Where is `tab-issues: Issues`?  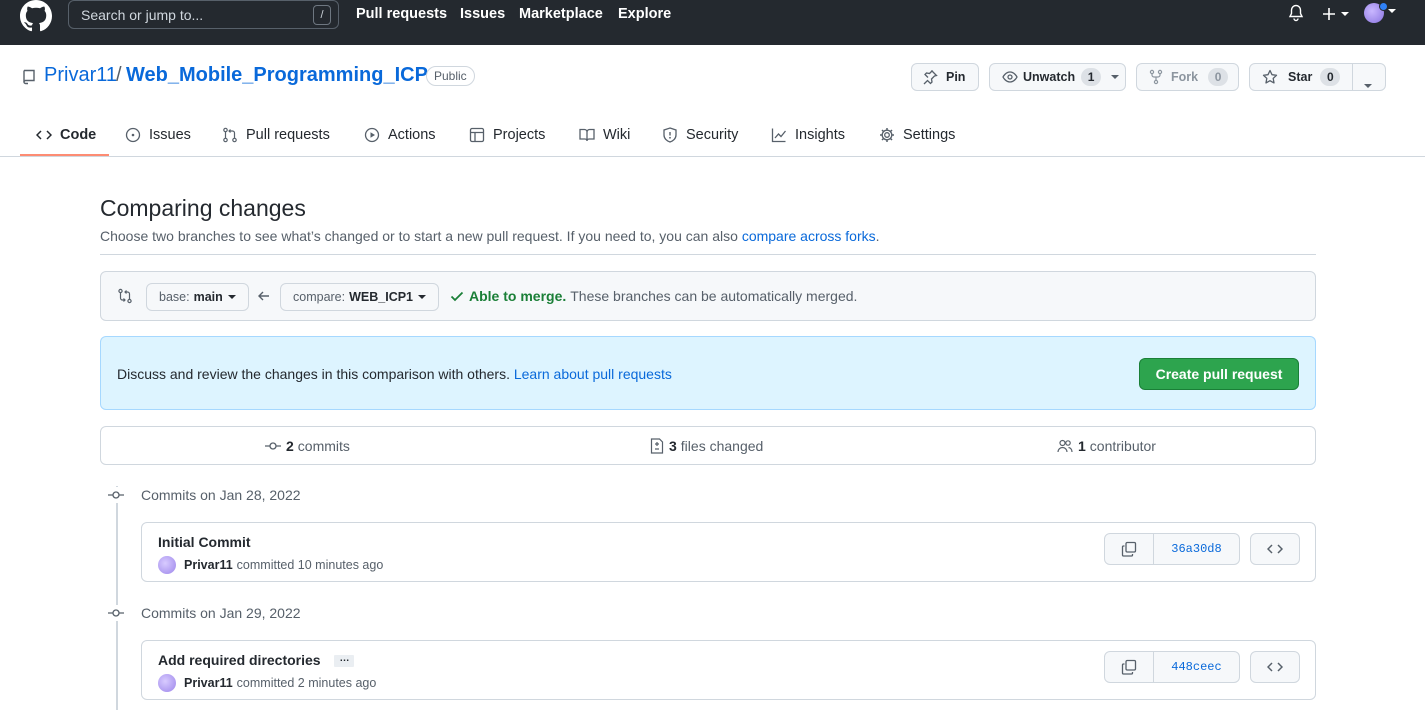
tab-issues: Issues is located at coordinates (158, 134).